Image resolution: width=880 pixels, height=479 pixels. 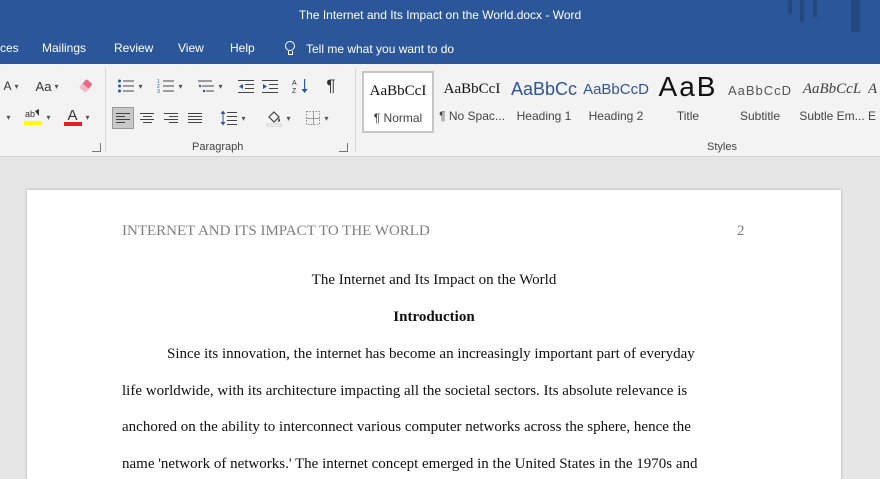 I want to click on paragraph-group-label: Paragraph, so click(x=218, y=147).